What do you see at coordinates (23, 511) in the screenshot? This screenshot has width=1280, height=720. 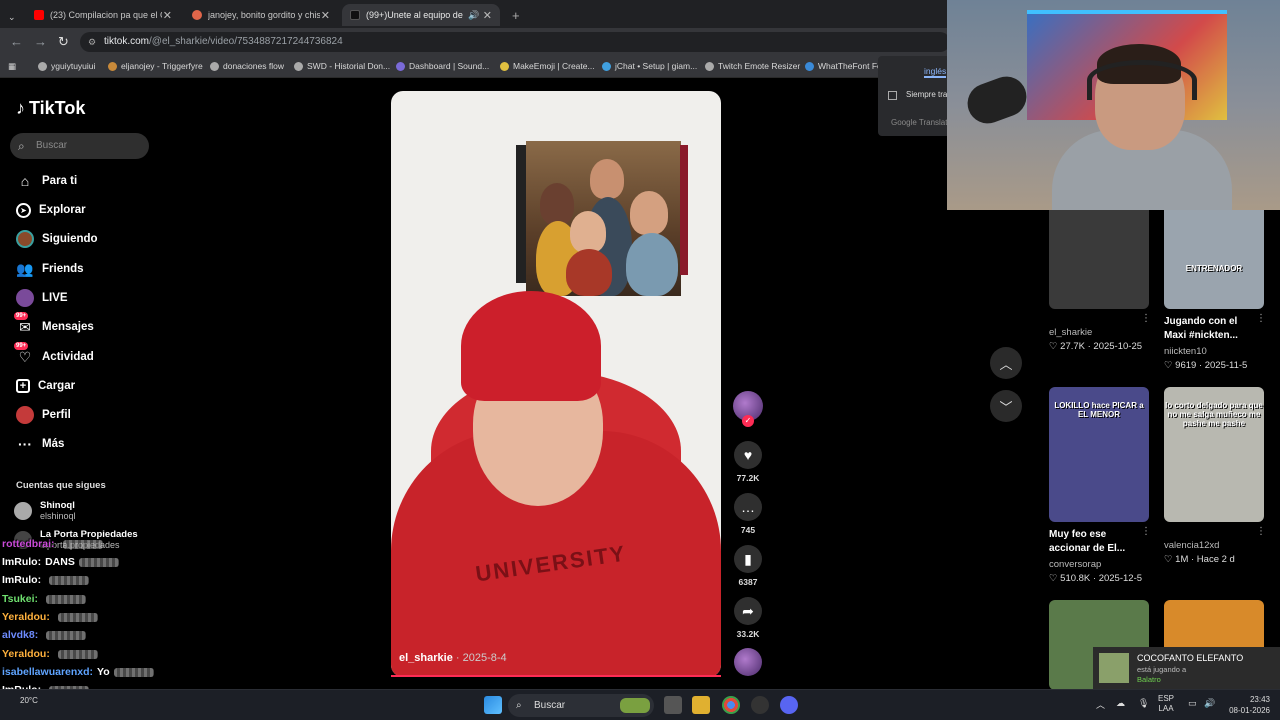 I see `avatar` at bounding box center [23, 511].